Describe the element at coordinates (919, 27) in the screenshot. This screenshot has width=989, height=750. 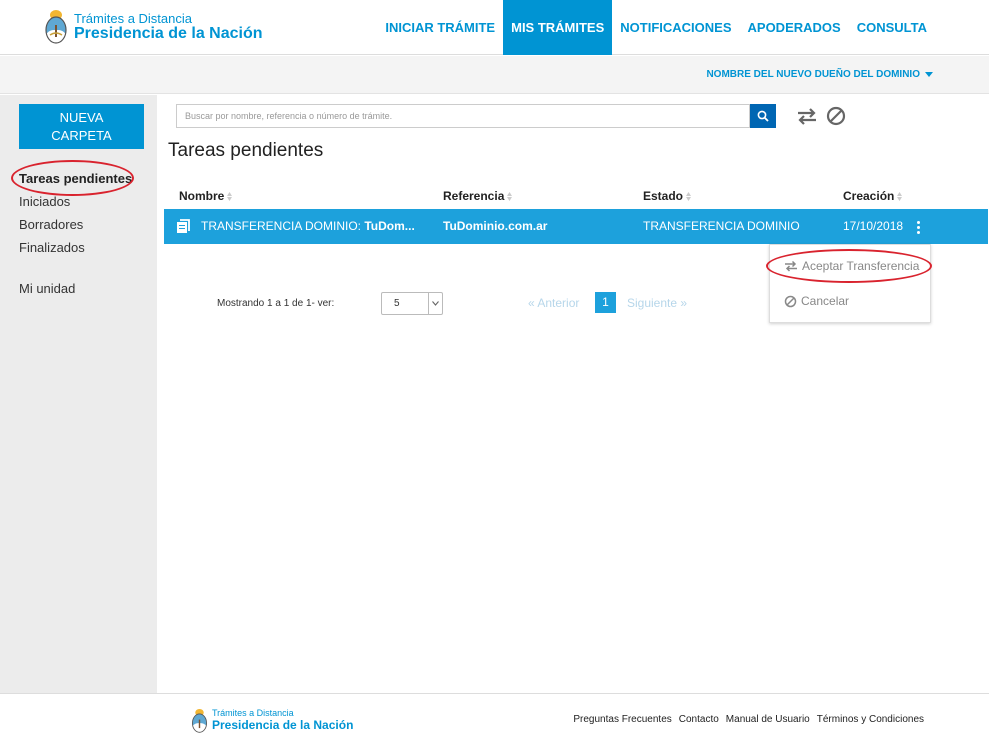
I see `nav-consulta: CONSULTA` at that location.